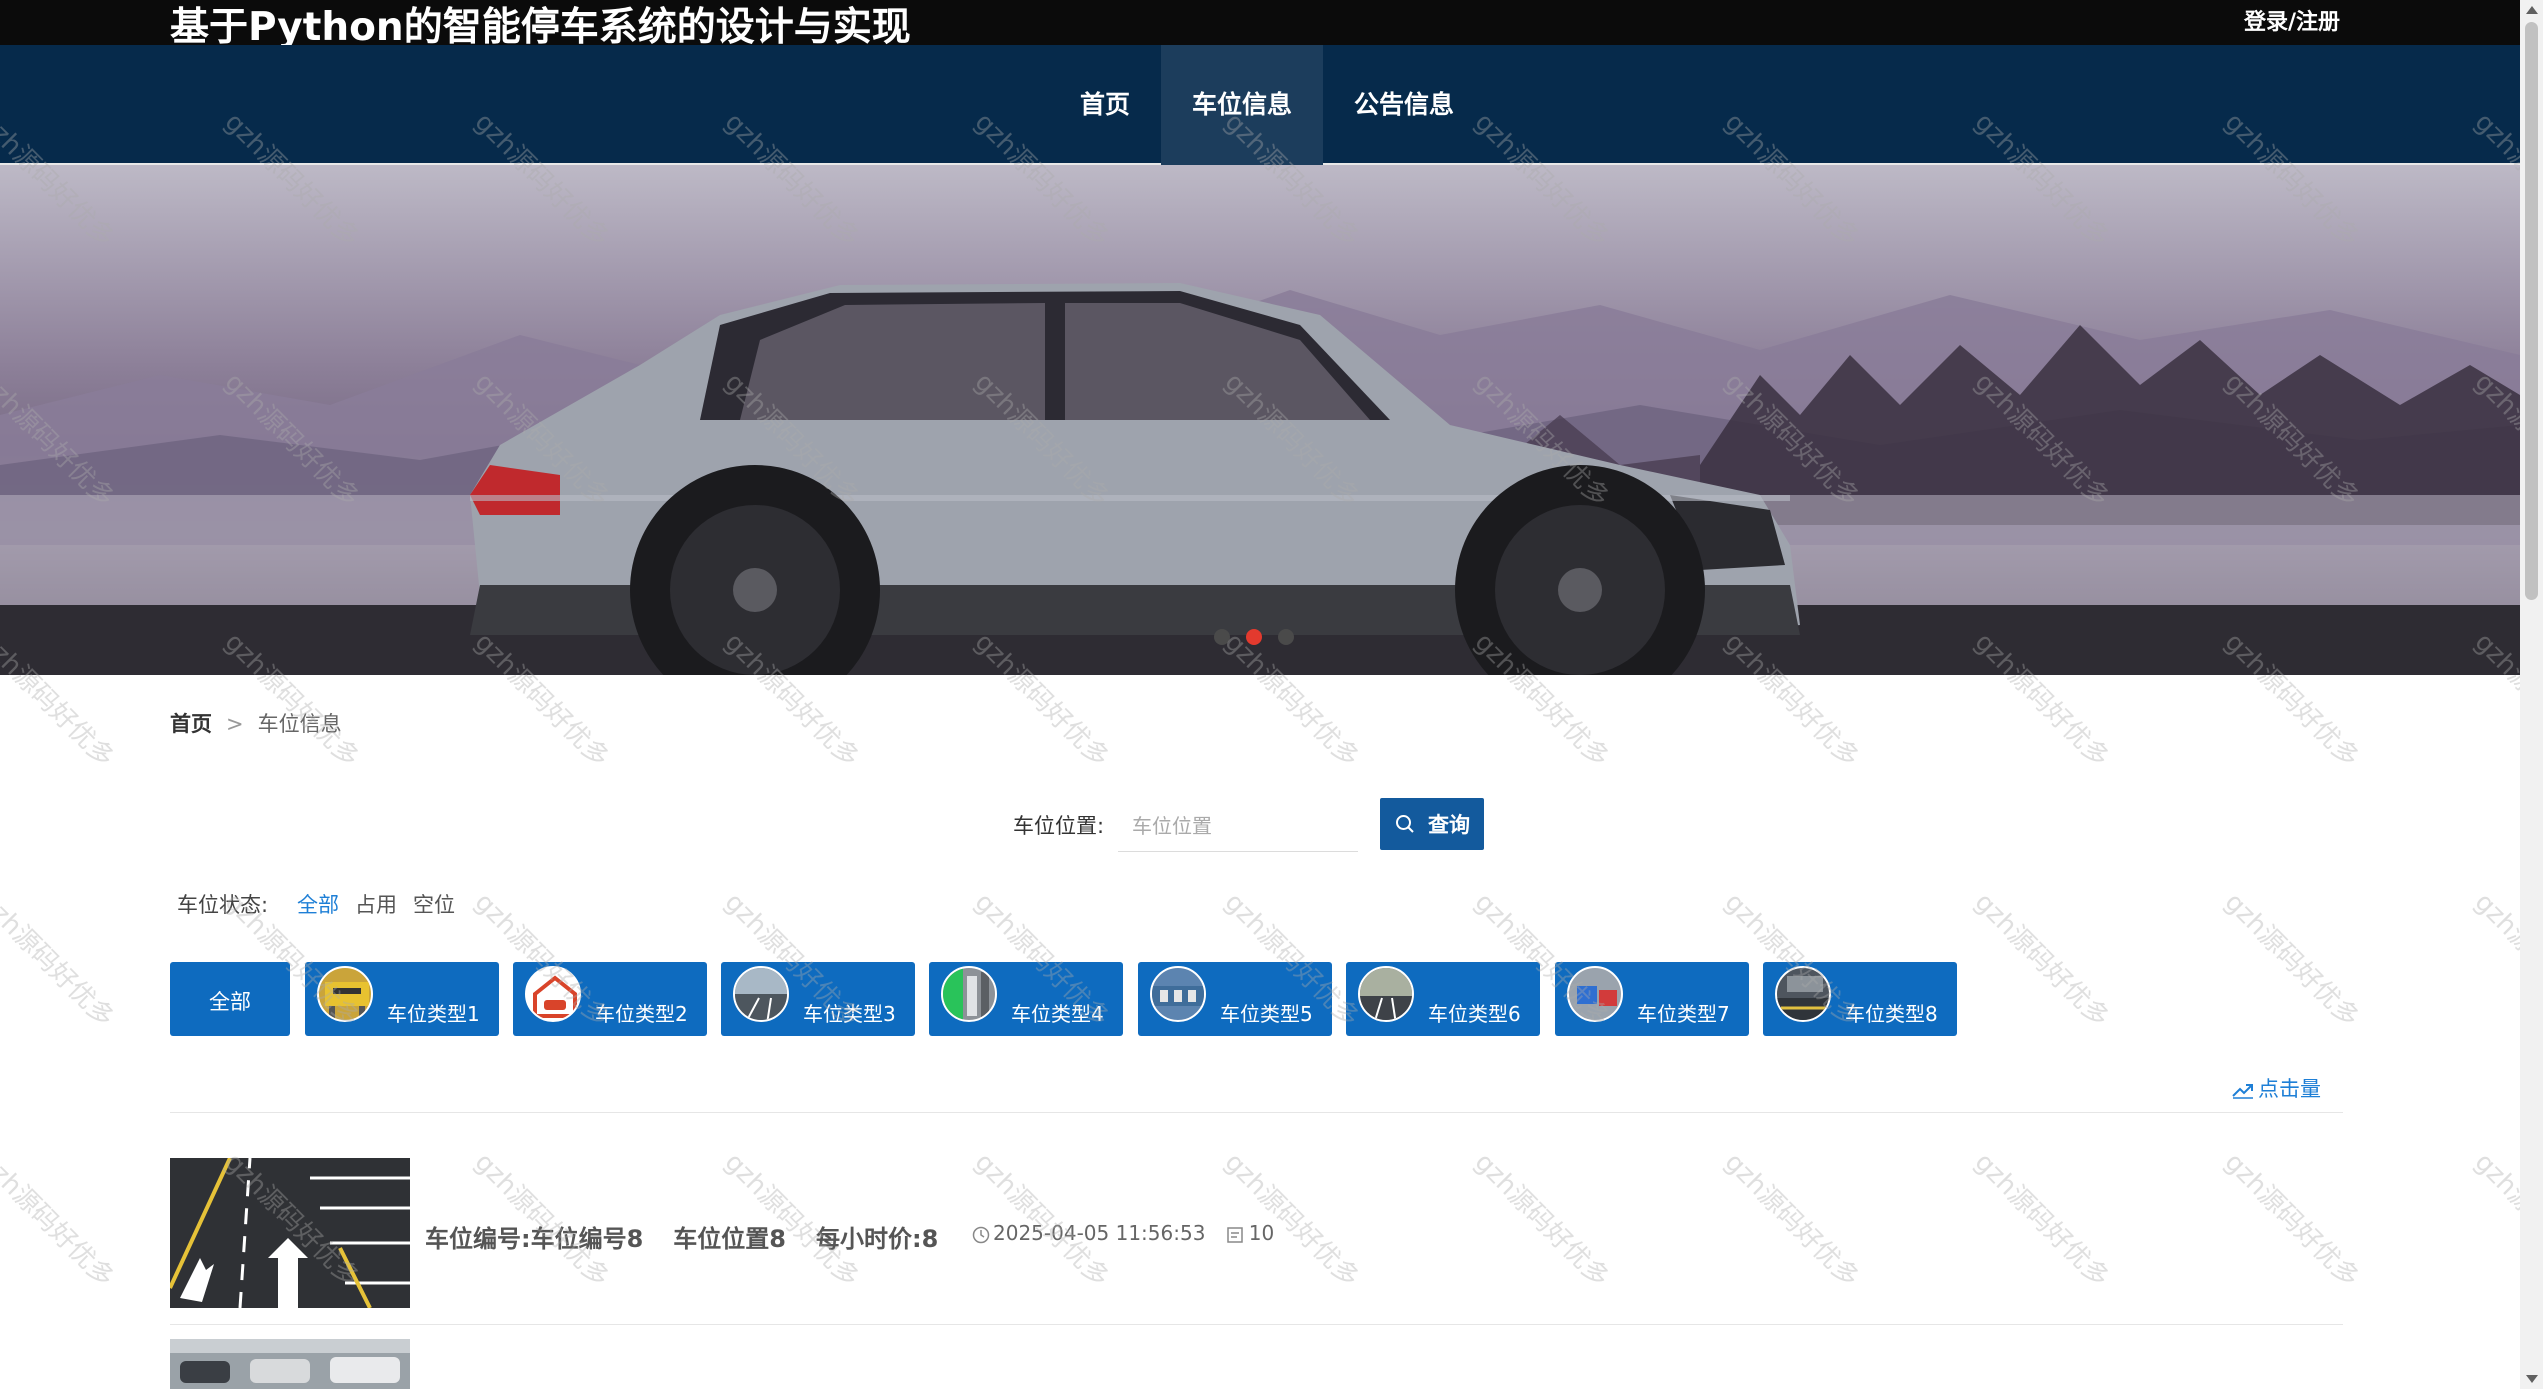 Image resolution: width=2543 pixels, height=1389 pixels. I want to click on listing-title: 车位编号:车位编号8 车位位置8 每小时价:8, so click(696, 1236).